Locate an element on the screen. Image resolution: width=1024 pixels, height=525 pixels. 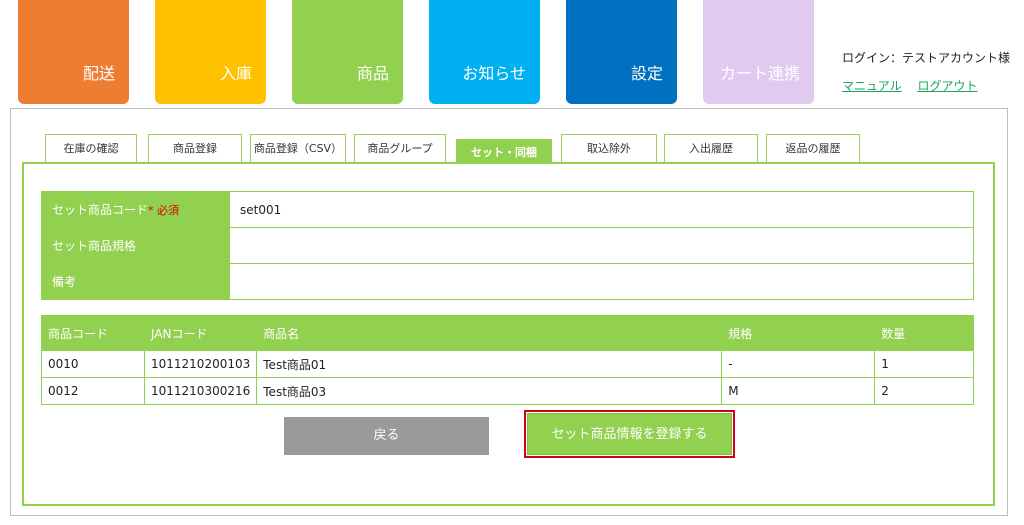
table-row: 0012 1011210300216 Test商品03 M 2 is located at coordinates (507, 391).